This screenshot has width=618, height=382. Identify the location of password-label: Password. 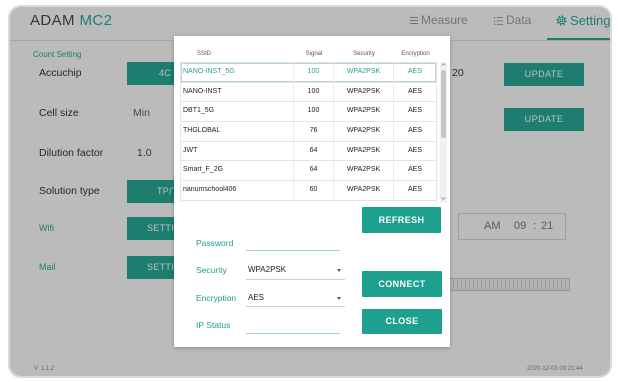
(215, 243).